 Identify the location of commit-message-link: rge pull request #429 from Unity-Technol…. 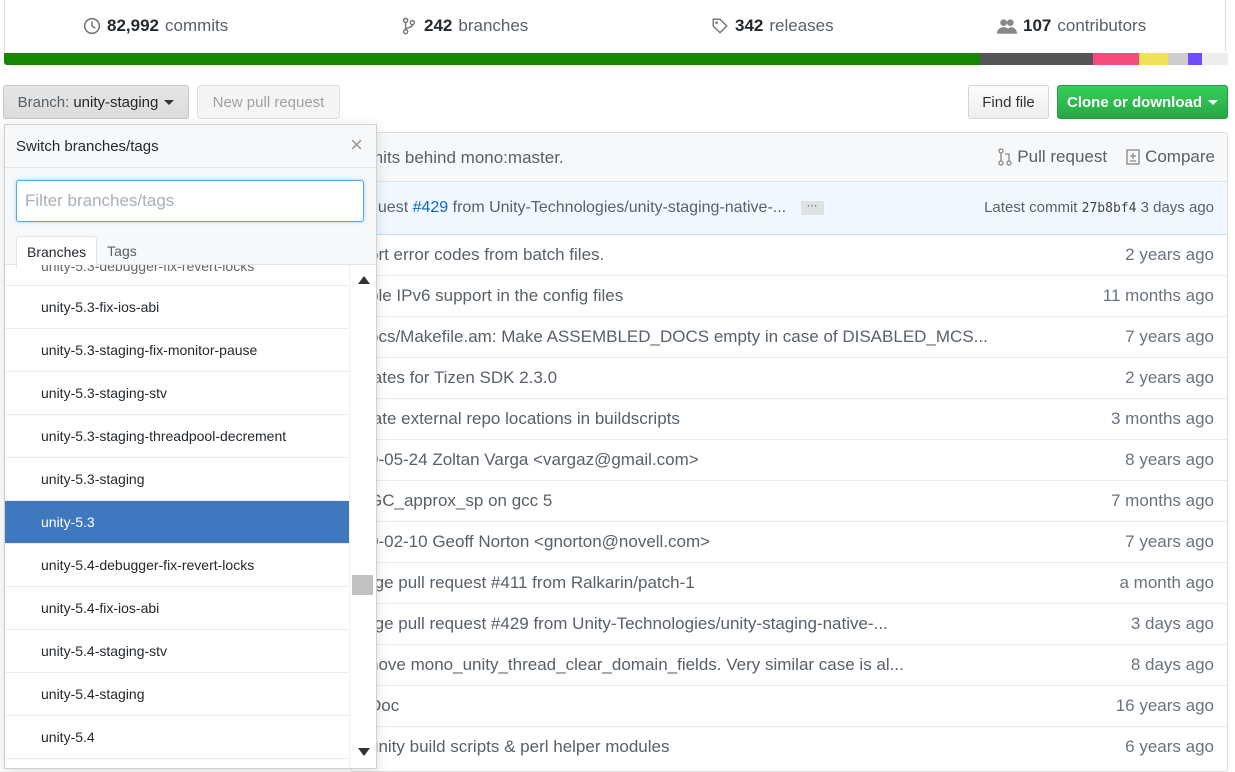
(628, 624).